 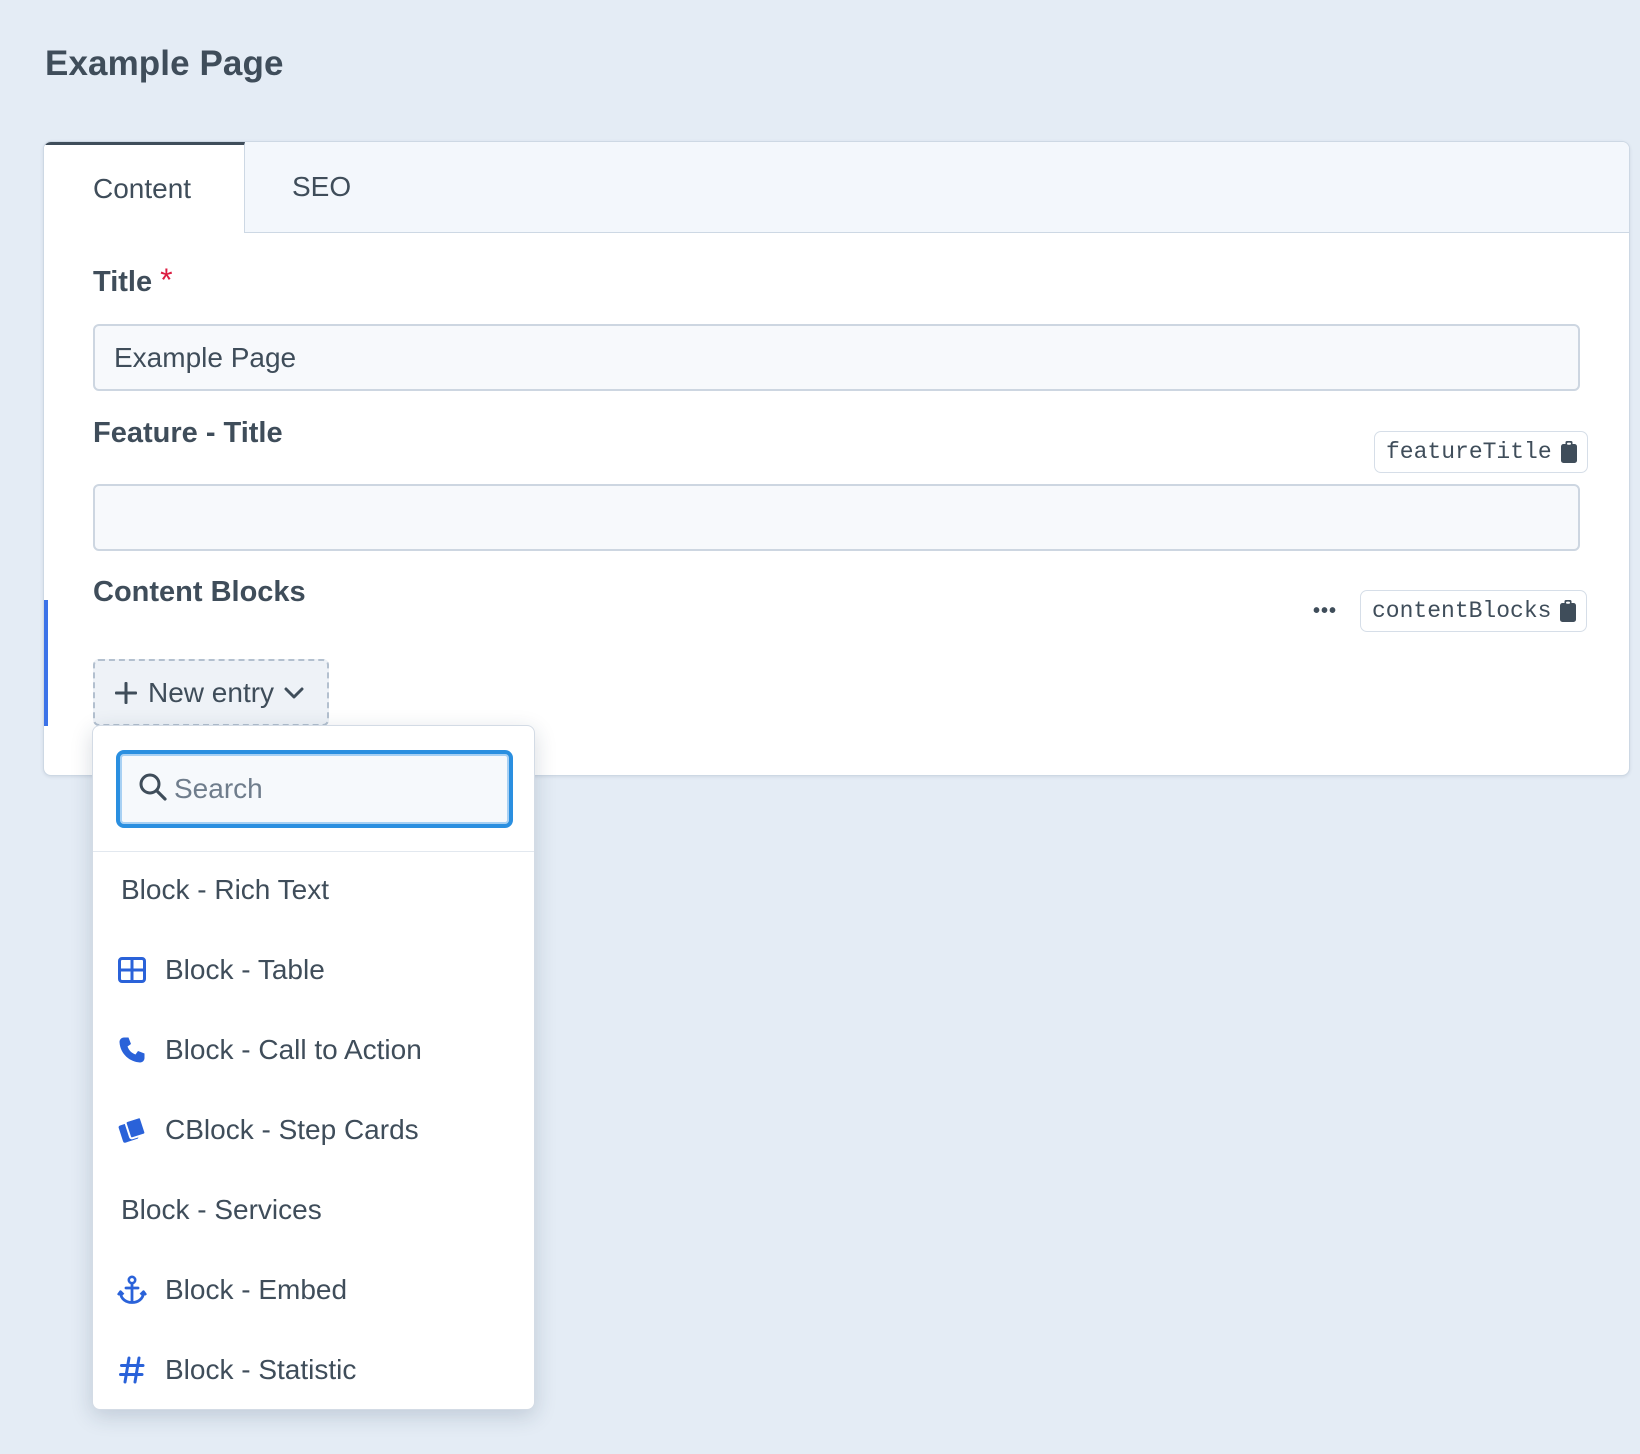 I want to click on menu-item-call-to-action: Block - Call to Action, so click(x=313, y=1050).